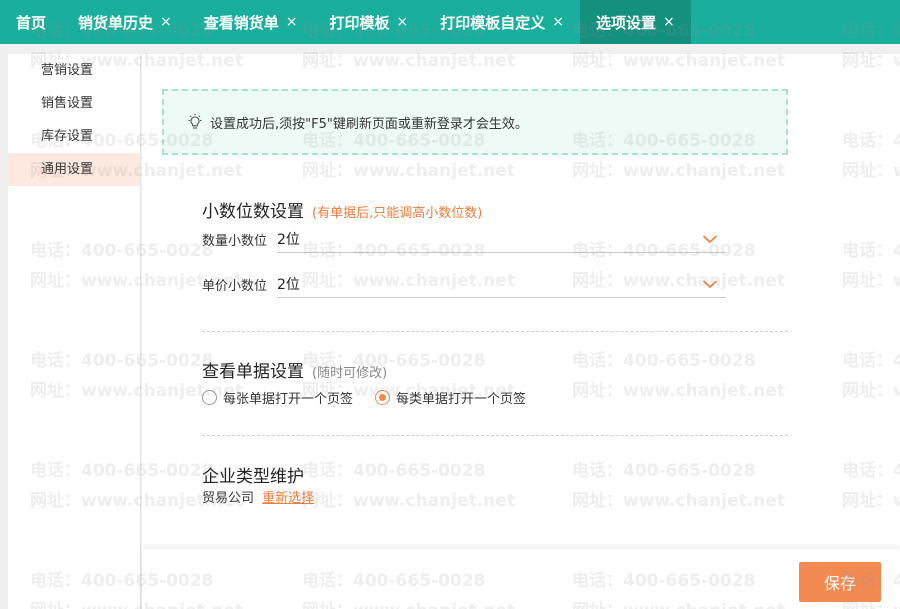  I want to click on tab-home: 首页, so click(31, 22).